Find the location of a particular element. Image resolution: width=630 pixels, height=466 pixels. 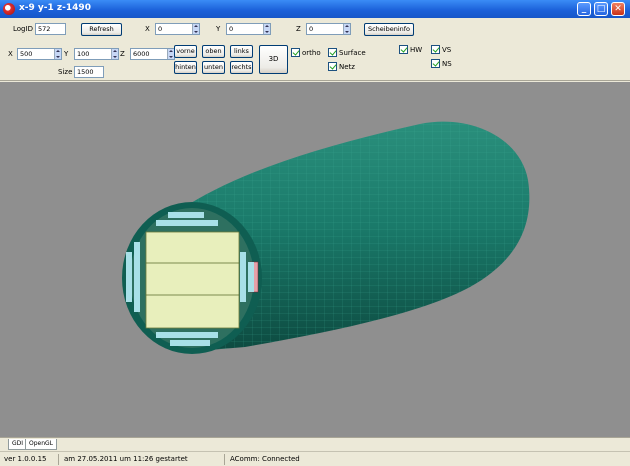

x2-label: X is located at coordinates (10, 54).